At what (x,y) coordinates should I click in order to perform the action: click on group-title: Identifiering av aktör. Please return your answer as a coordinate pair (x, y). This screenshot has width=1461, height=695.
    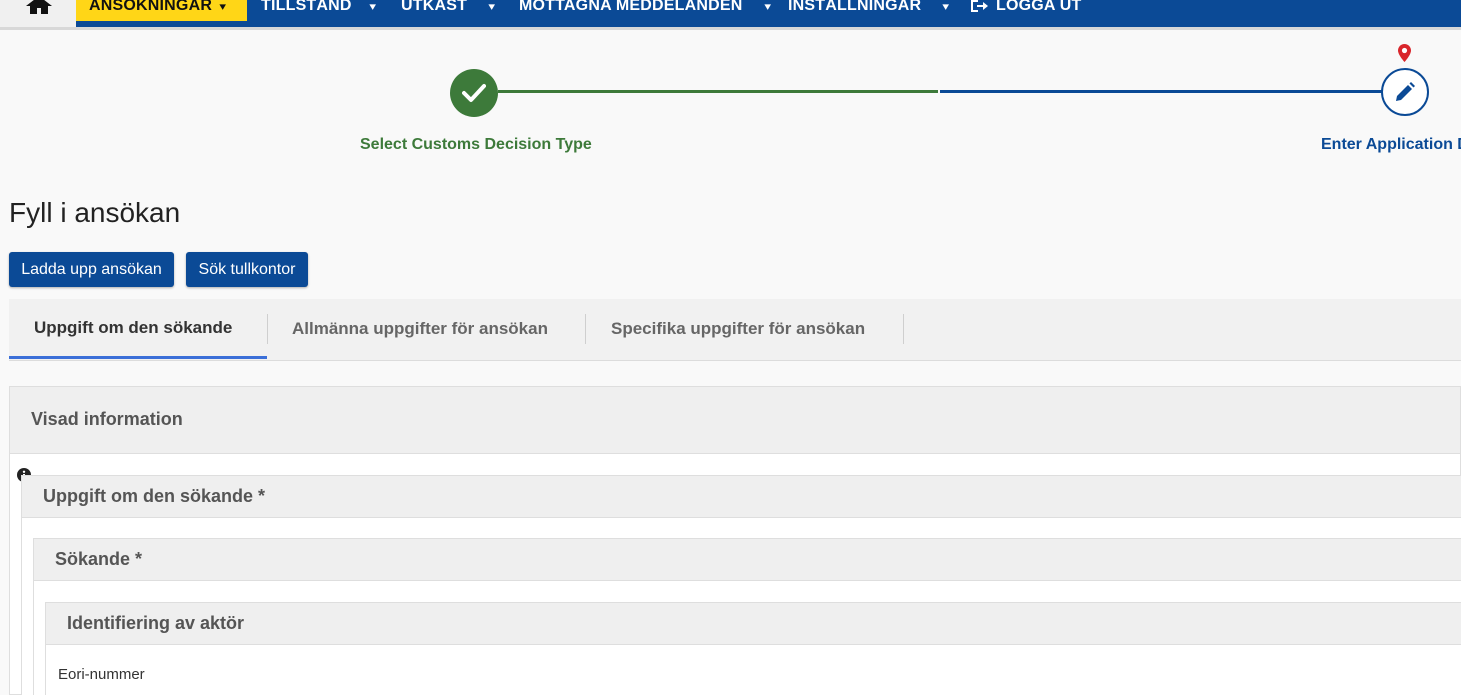
    Looking at the image, I should click on (156, 623).